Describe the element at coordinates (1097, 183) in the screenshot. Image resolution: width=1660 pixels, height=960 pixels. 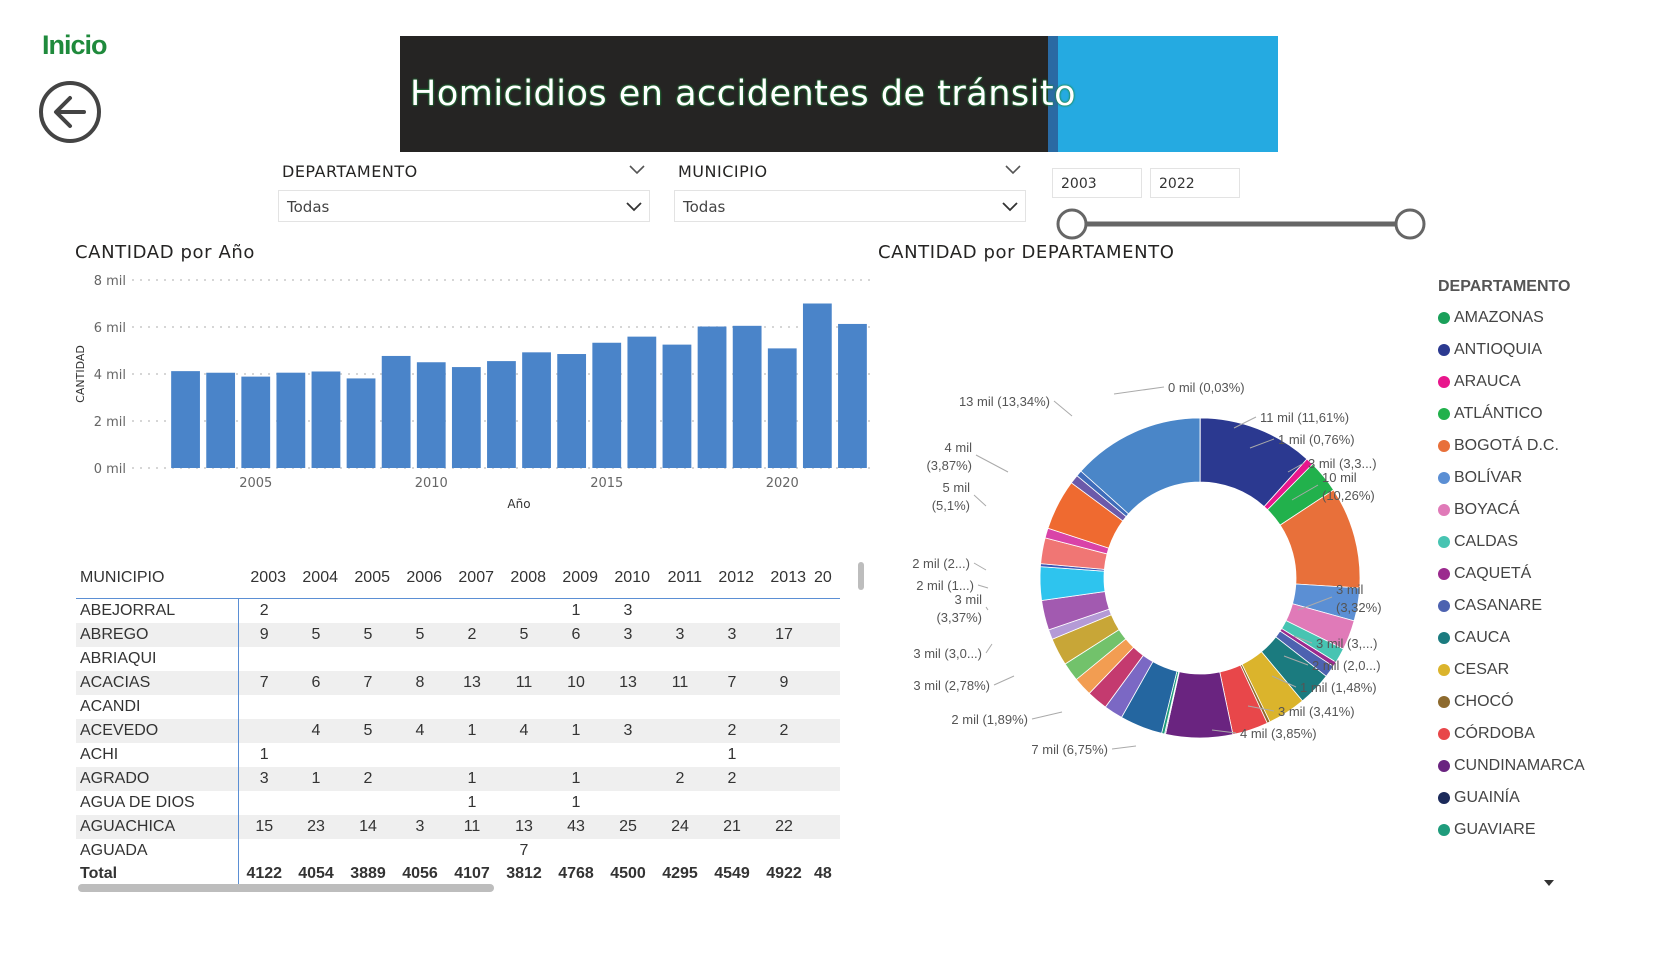
I see `year-start-input: 2003` at that location.